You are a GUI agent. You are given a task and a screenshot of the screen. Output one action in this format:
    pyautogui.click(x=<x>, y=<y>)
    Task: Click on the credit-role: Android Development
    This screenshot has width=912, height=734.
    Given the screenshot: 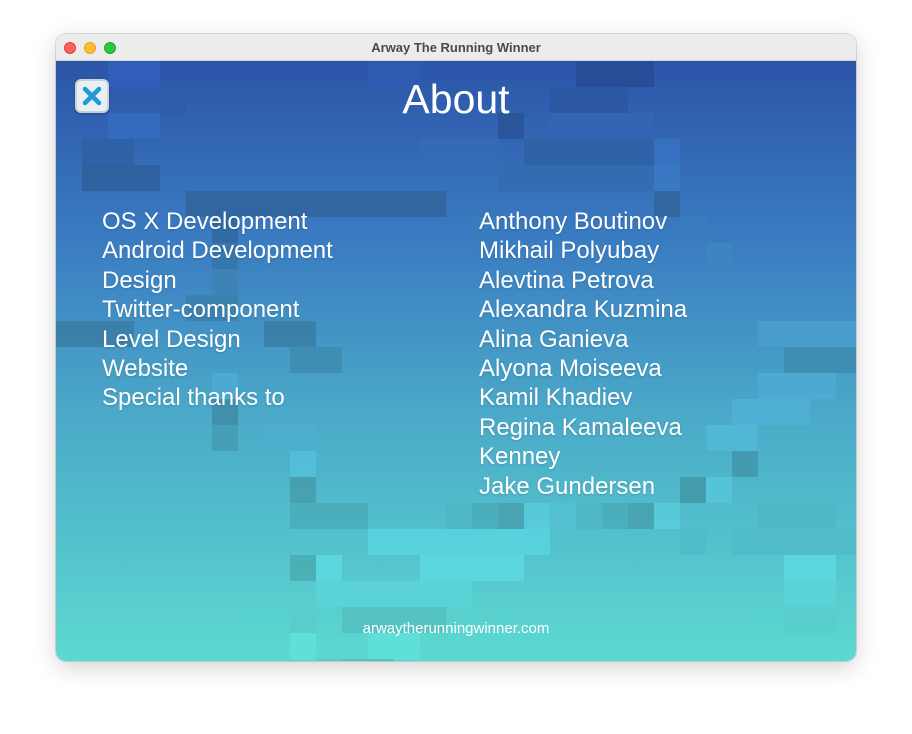 What is the action you would take?
    pyautogui.click(x=217, y=251)
    